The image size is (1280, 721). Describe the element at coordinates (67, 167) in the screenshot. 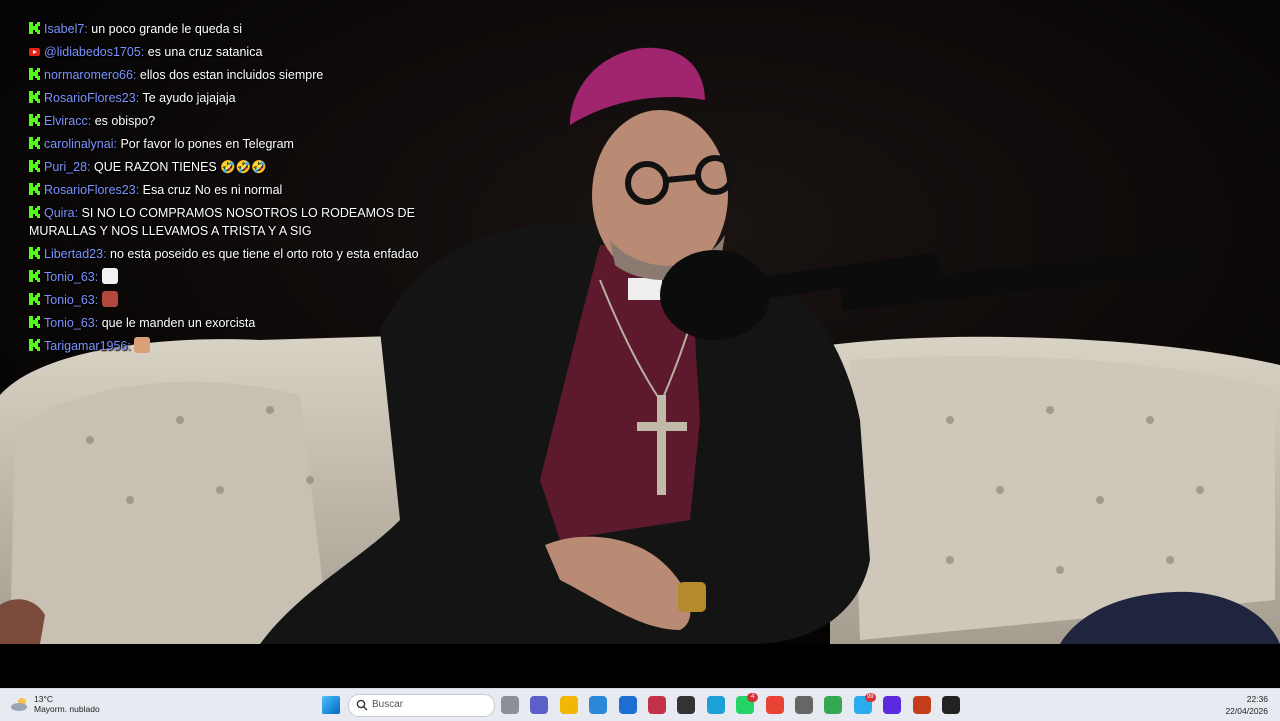

I see `chat-username: Puri_28:` at that location.